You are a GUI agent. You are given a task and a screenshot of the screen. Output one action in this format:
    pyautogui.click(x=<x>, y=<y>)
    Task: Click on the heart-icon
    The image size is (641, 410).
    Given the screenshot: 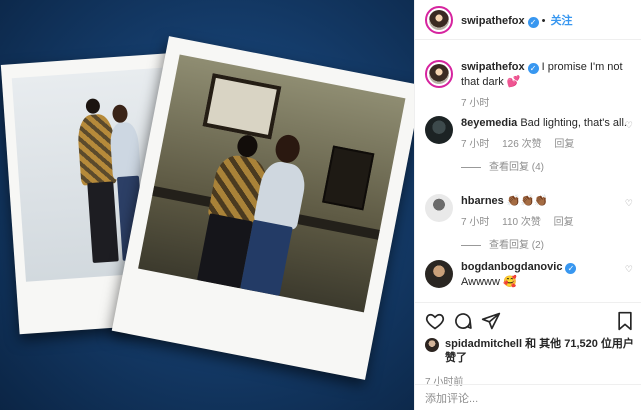 What is the action you would take?
    pyautogui.click(x=435, y=321)
    